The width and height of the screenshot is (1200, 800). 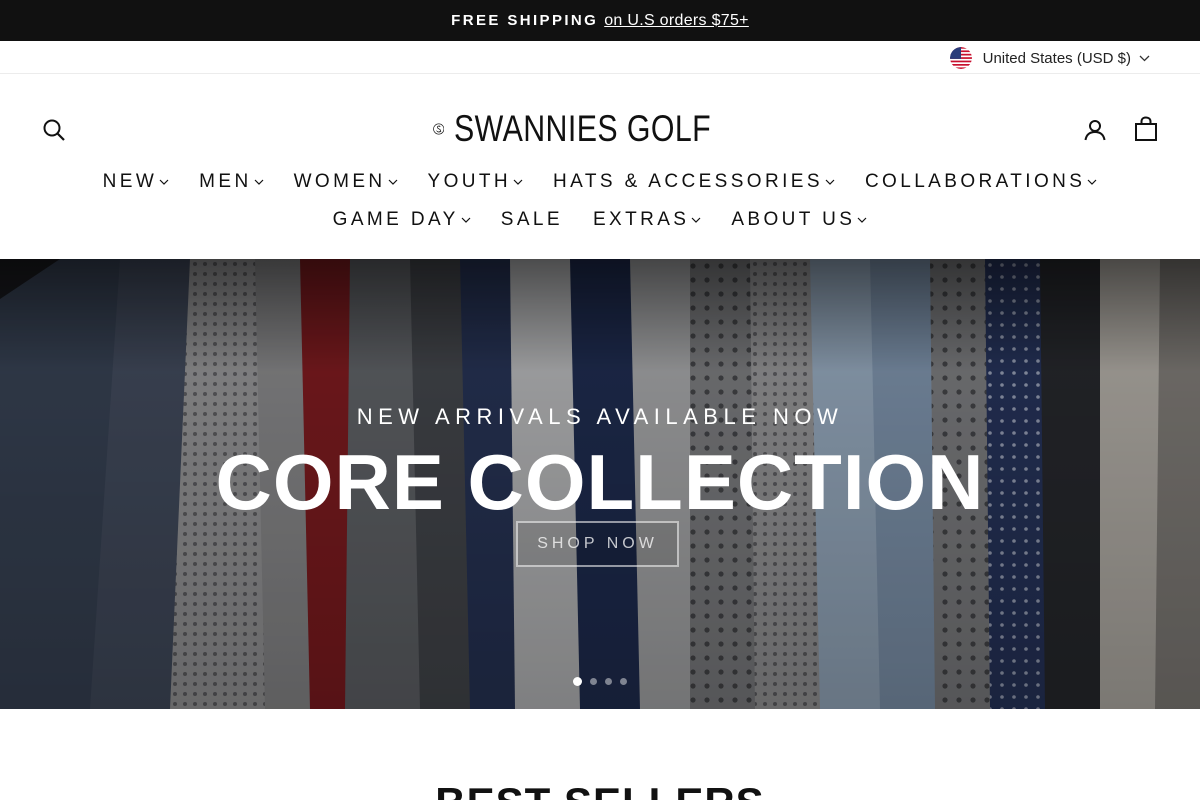 I want to click on nav-item-extras: EXTRAS, so click(x=647, y=220).